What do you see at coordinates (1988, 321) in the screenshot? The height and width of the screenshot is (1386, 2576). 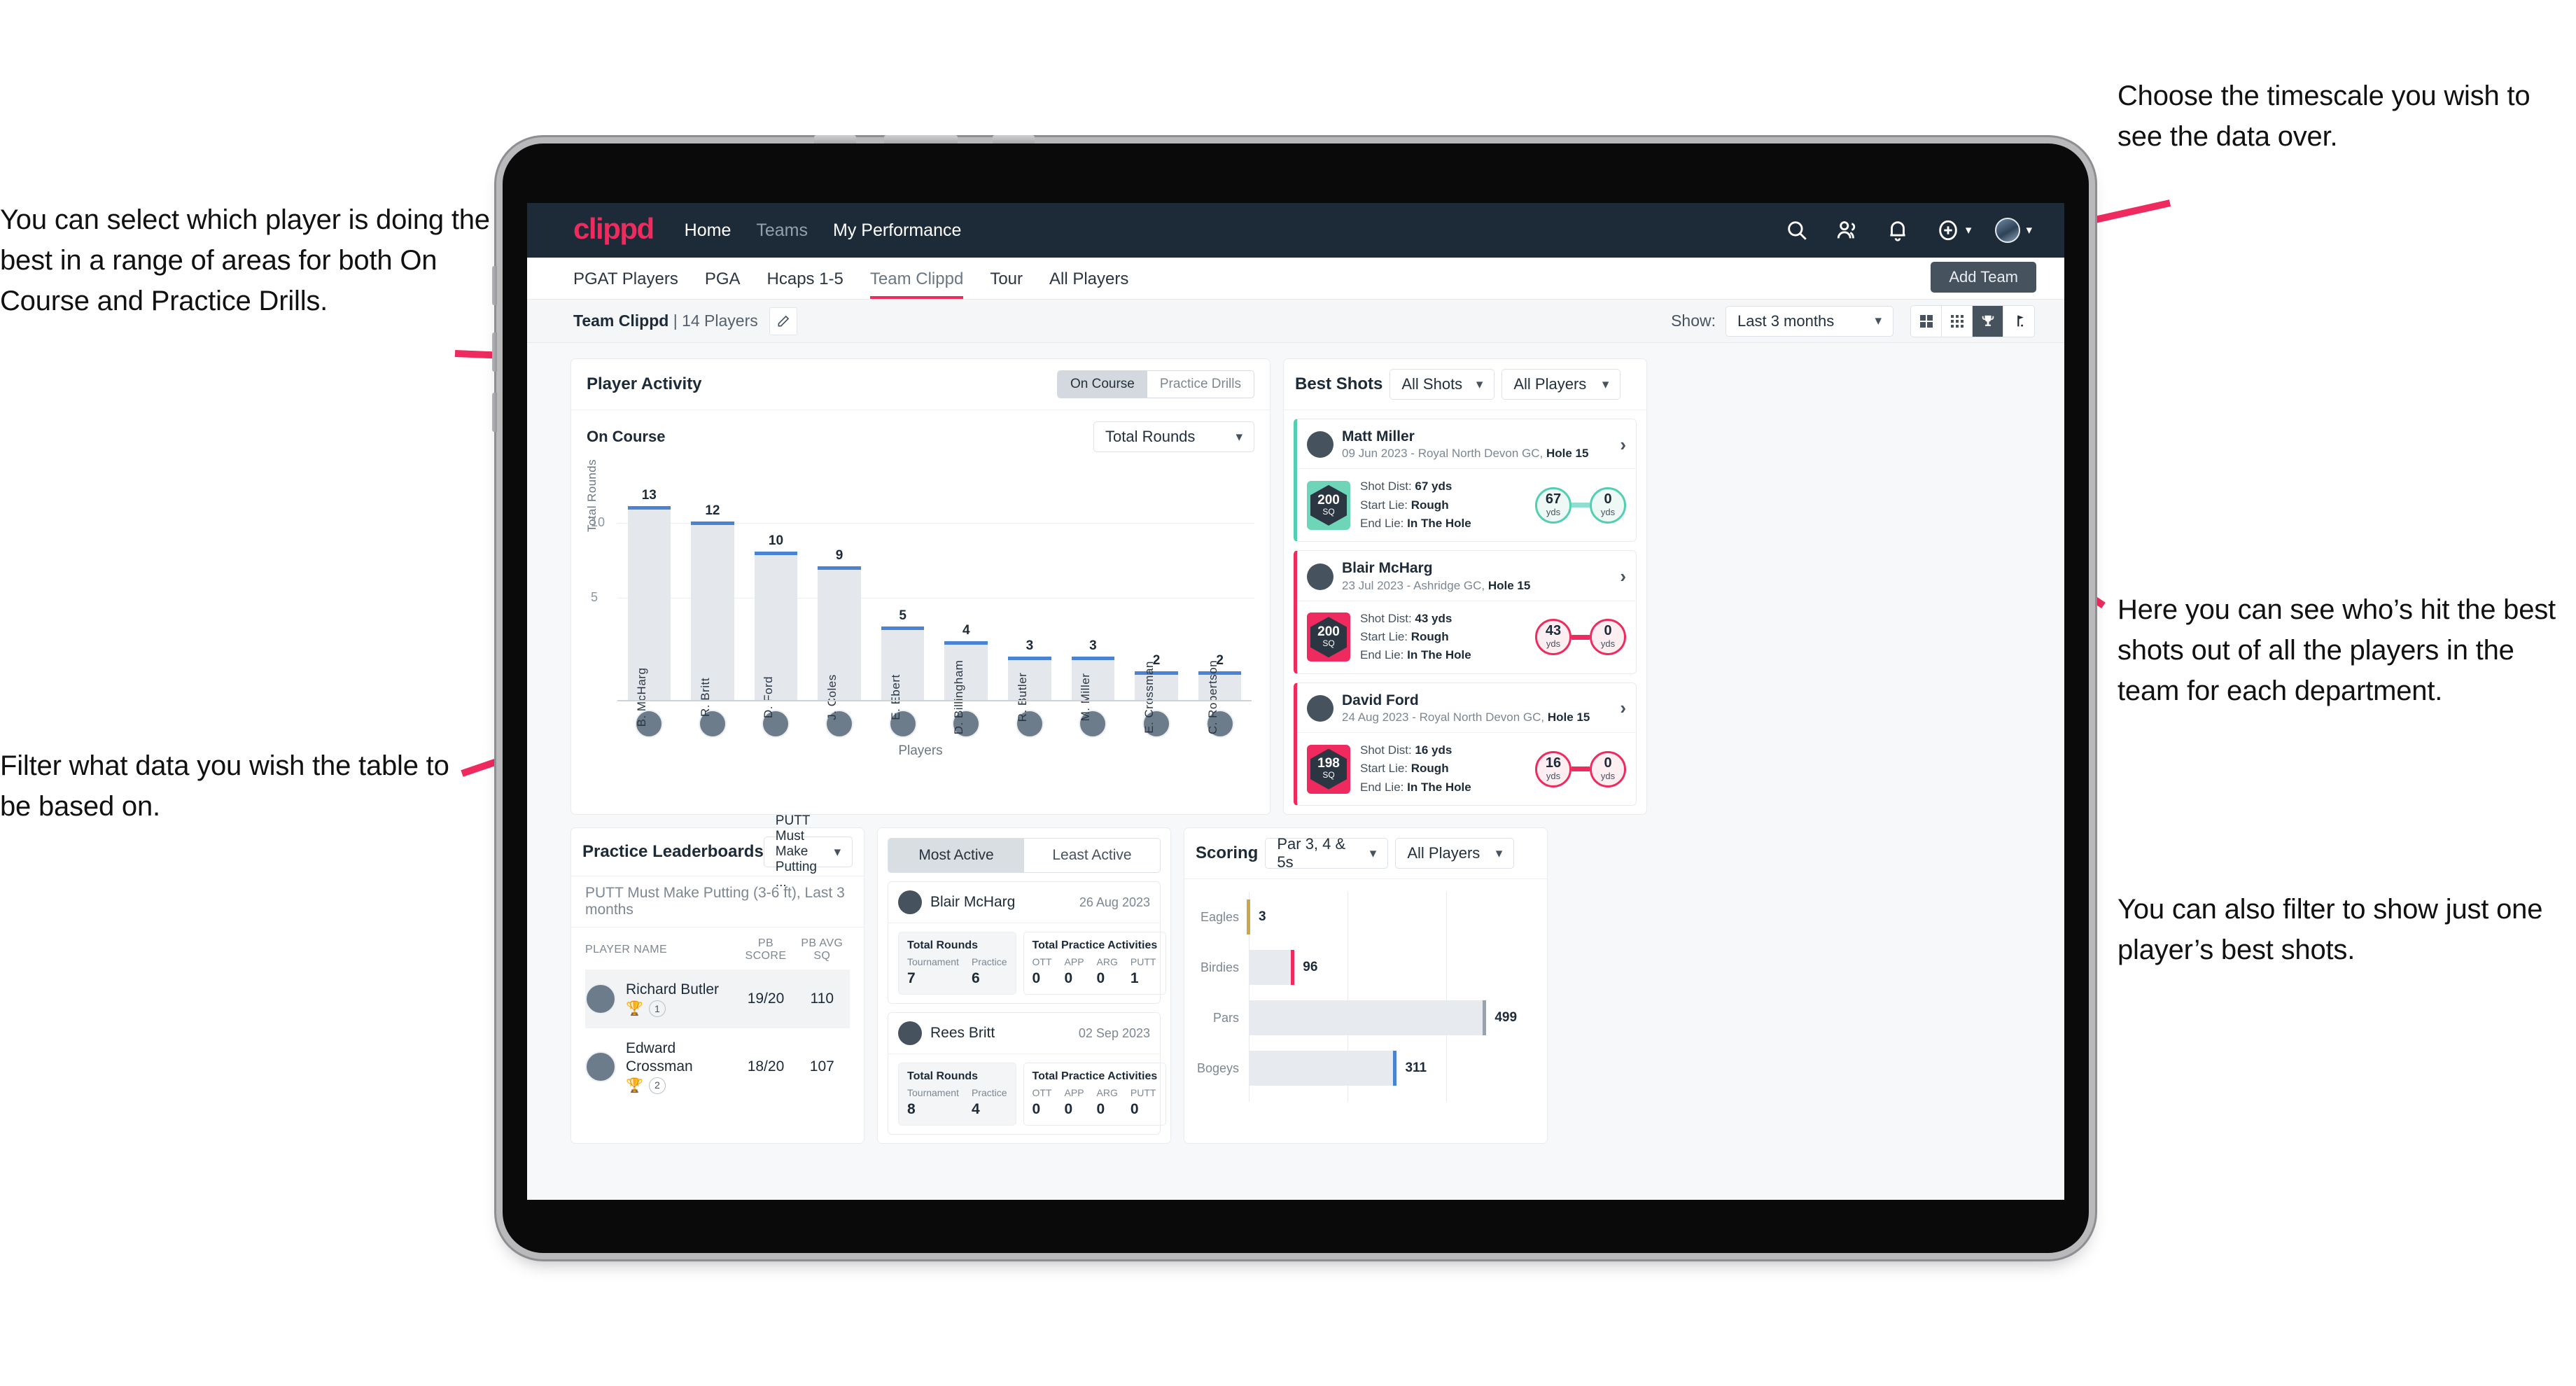 I see `trophy-icon` at bounding box center [1988, 321].